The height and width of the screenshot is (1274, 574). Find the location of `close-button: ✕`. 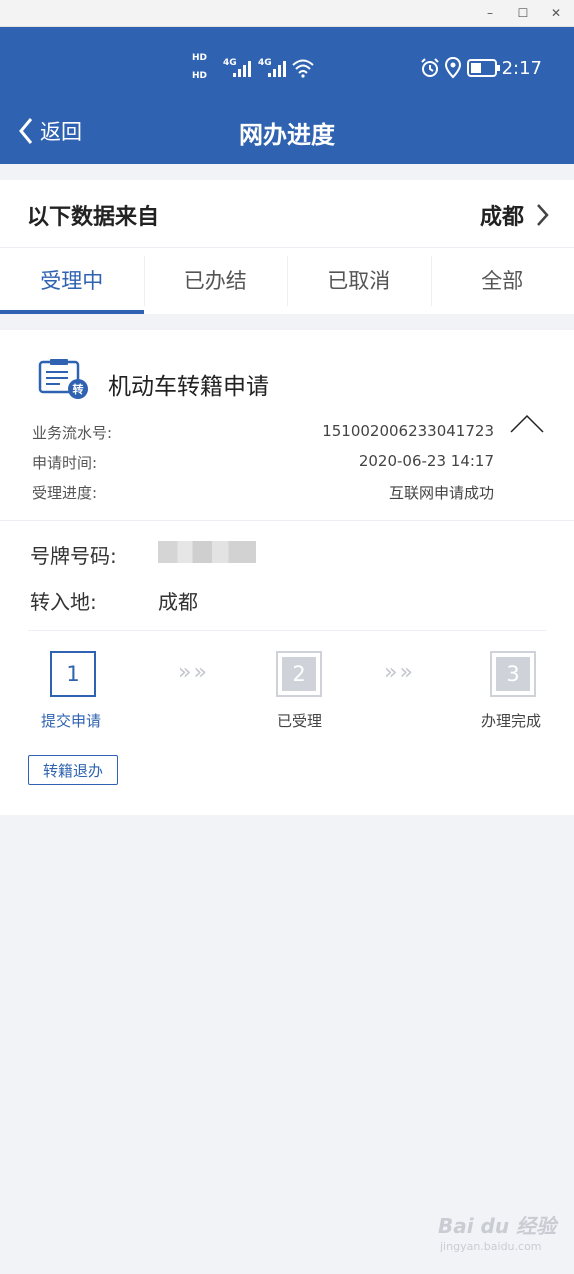

close-button: ✕ is located at coordinates (556, 13).